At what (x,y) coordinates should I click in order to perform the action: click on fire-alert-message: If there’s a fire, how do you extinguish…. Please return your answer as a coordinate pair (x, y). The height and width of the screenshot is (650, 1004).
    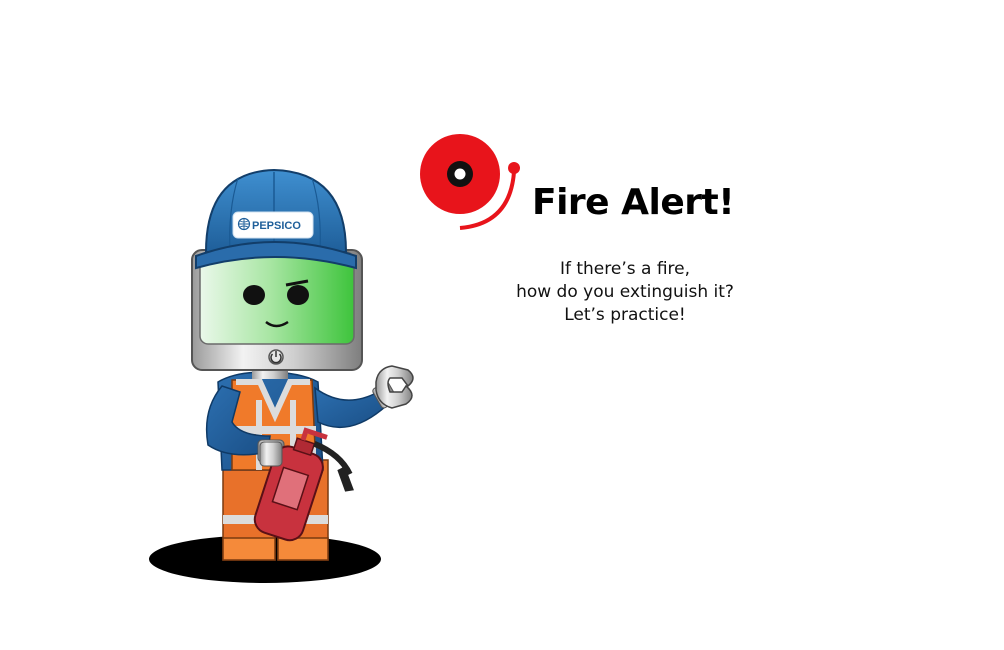
    Looking at the image, I should click on (625, 292).